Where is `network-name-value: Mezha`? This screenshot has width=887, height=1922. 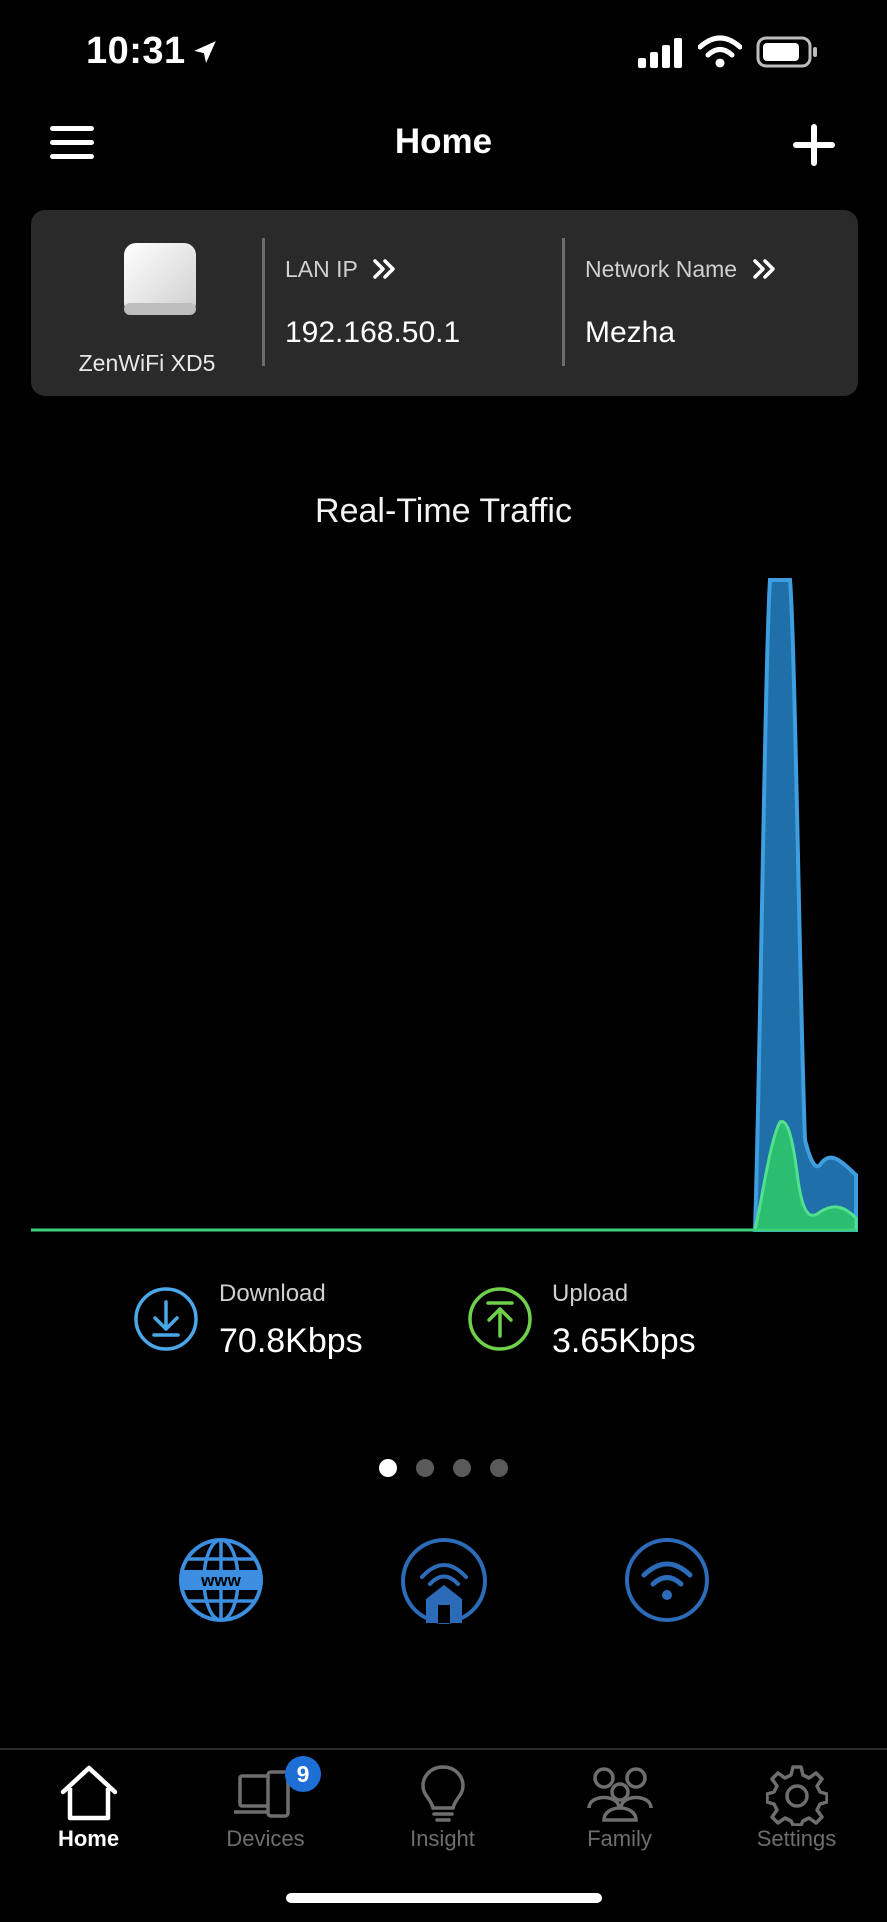
network-name-value: Mezha is located at coordinates (630, 332).